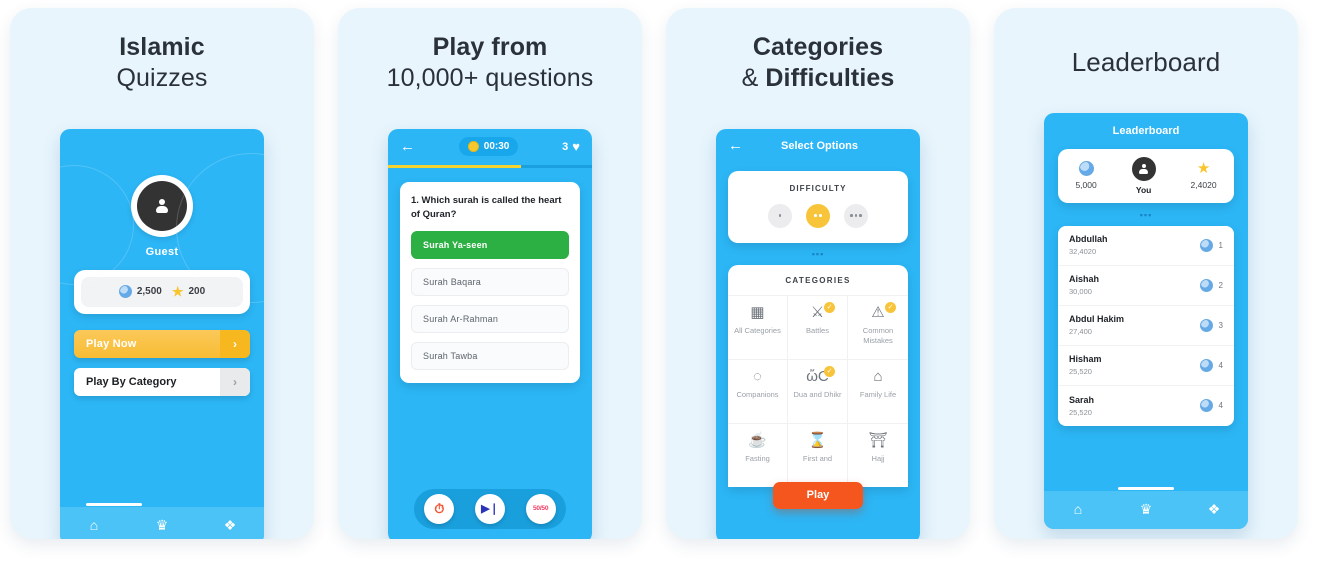 Image resolution: width=1336 pixels, height=561 pixels. I want to click on category-icon: ◌, so click(757, 376).